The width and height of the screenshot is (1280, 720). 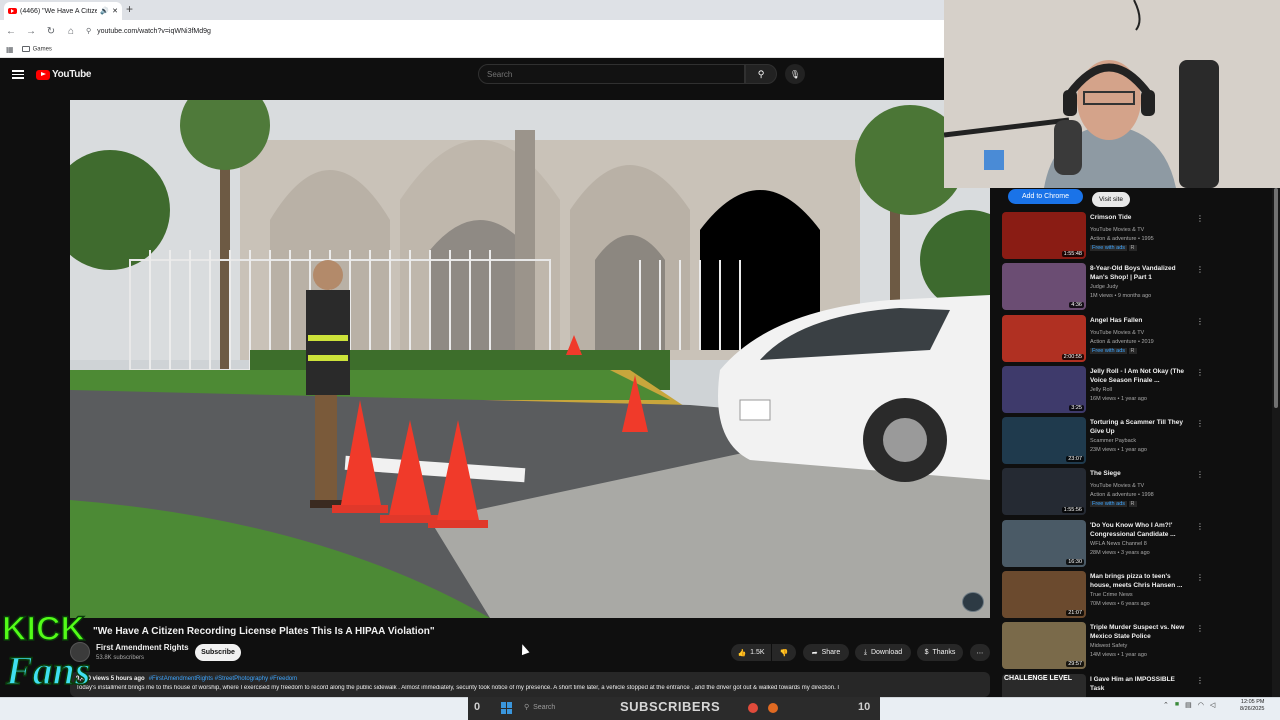 I want to click on more-horizontal-icon: ⋯, so click(x=980, y=653).